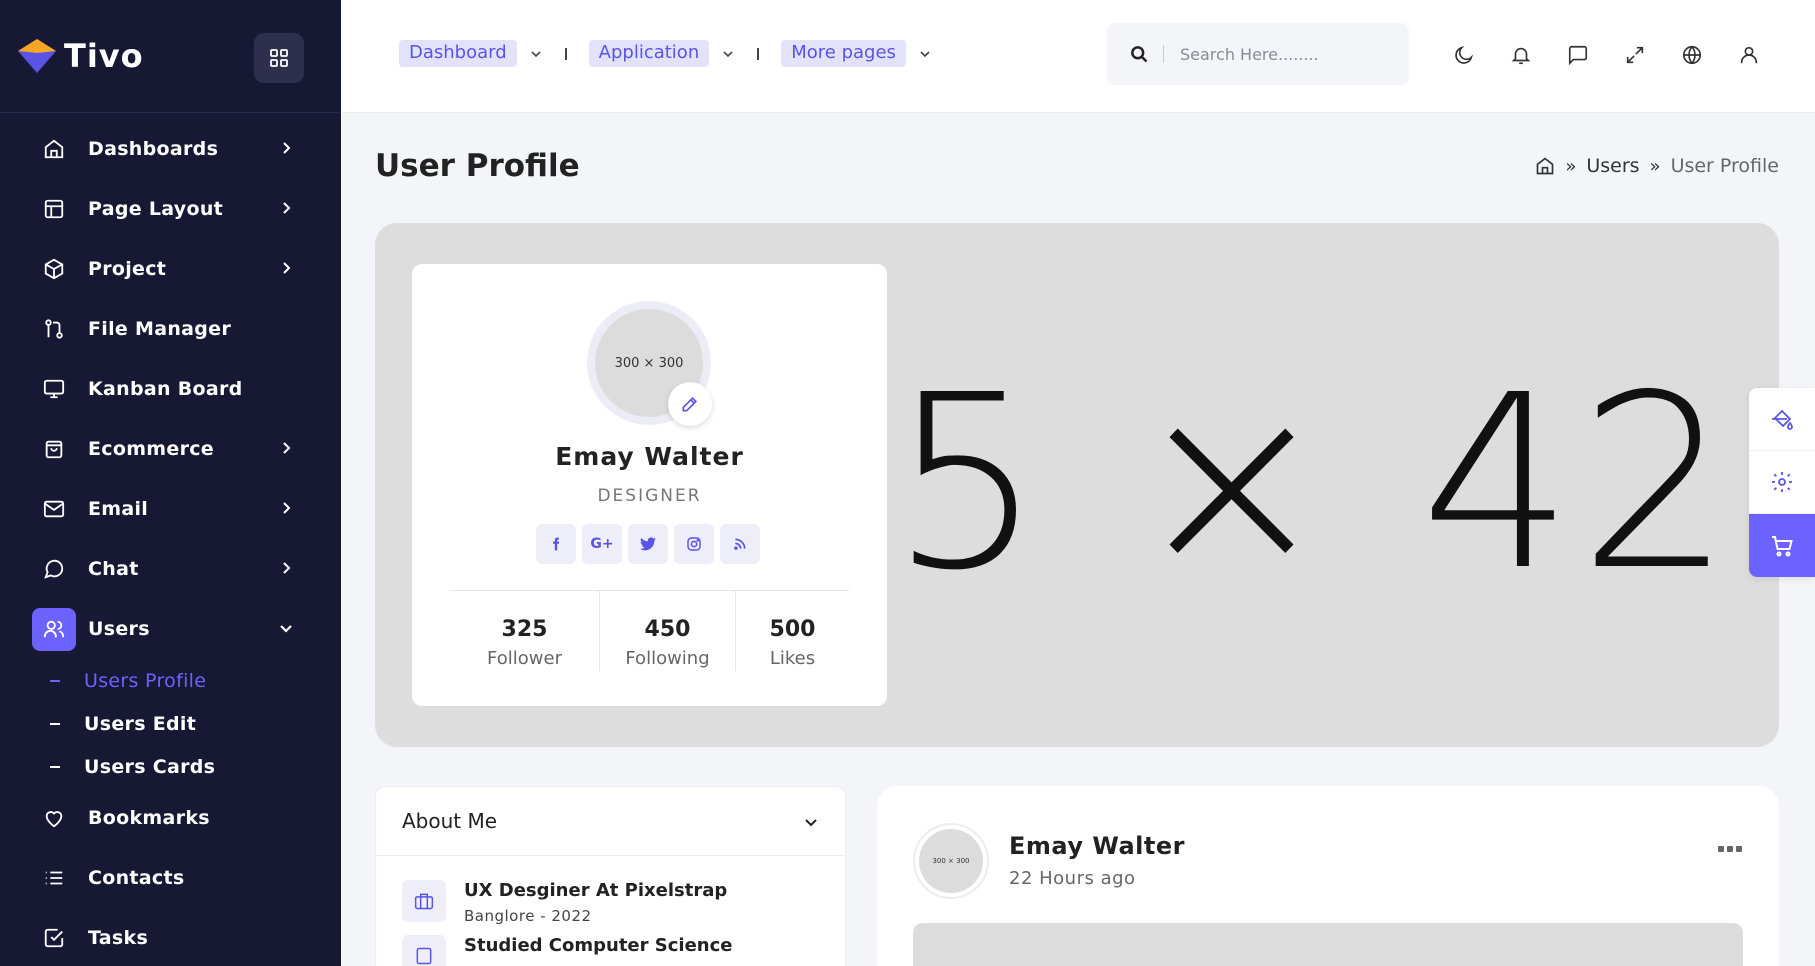  Describe the element at coordinates (1072, 878) in the screenshot. I see `post-timestamp: 22 Hours ago` at that location.